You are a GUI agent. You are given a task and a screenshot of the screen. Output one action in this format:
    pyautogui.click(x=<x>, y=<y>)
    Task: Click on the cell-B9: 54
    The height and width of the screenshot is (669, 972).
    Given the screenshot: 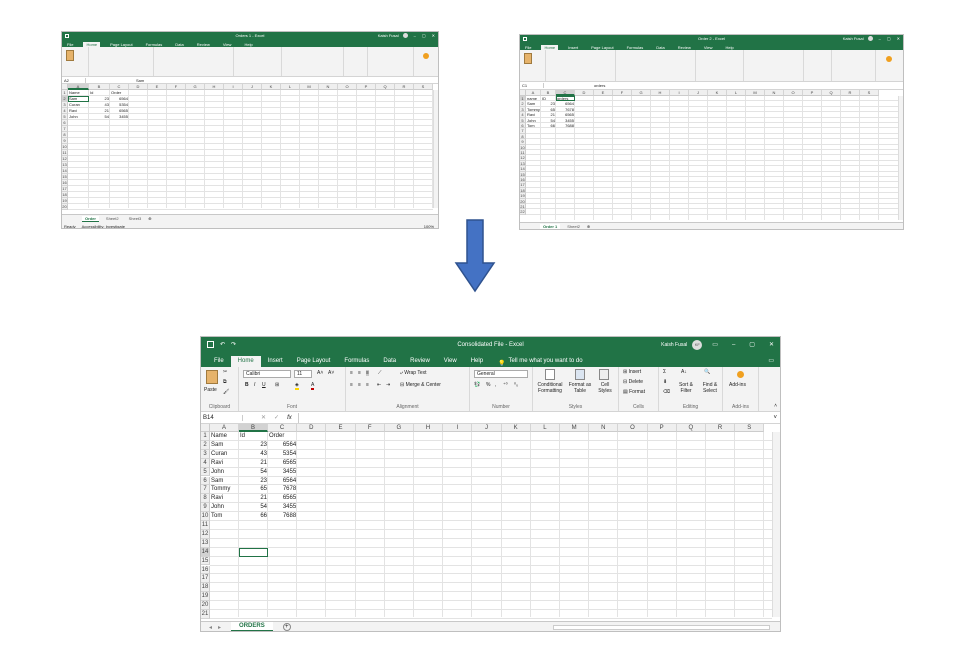 What is the action you would take?
    pyautogui.click(x=253, y=507)
    